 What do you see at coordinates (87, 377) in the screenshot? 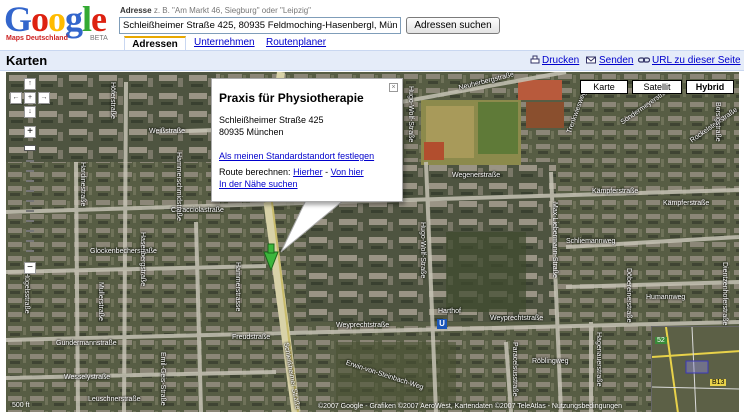
I see `street-label: Wesselystraße` at bounding box center [87, 377].